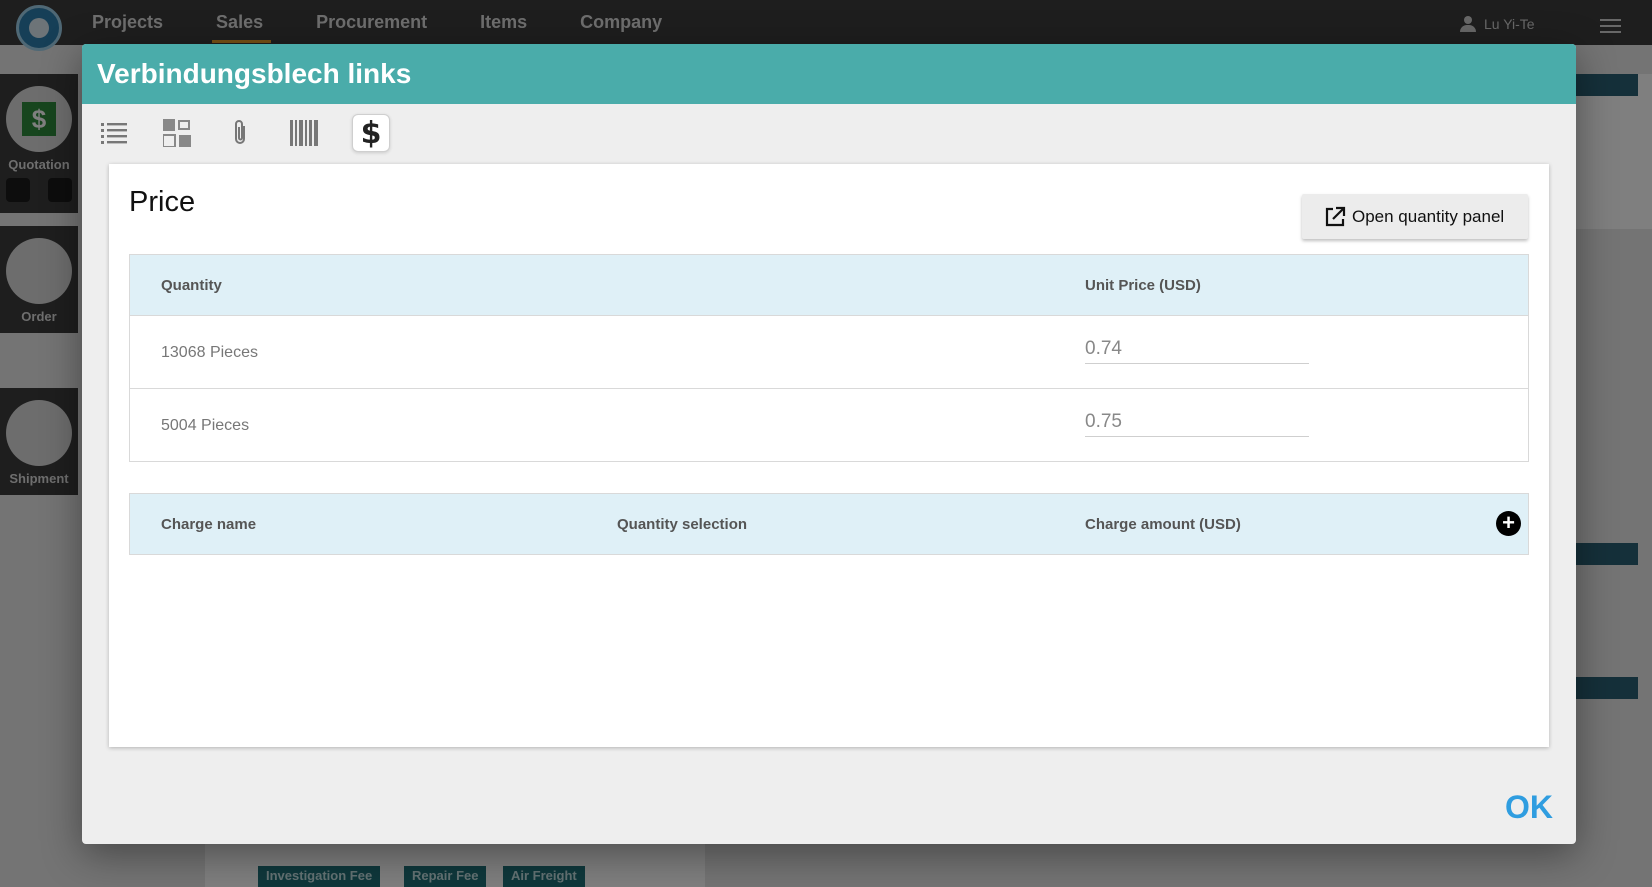  Describe the element at coordinates (829, 133) in the screenshot. I see `dialog-toolbar: $` at that location.